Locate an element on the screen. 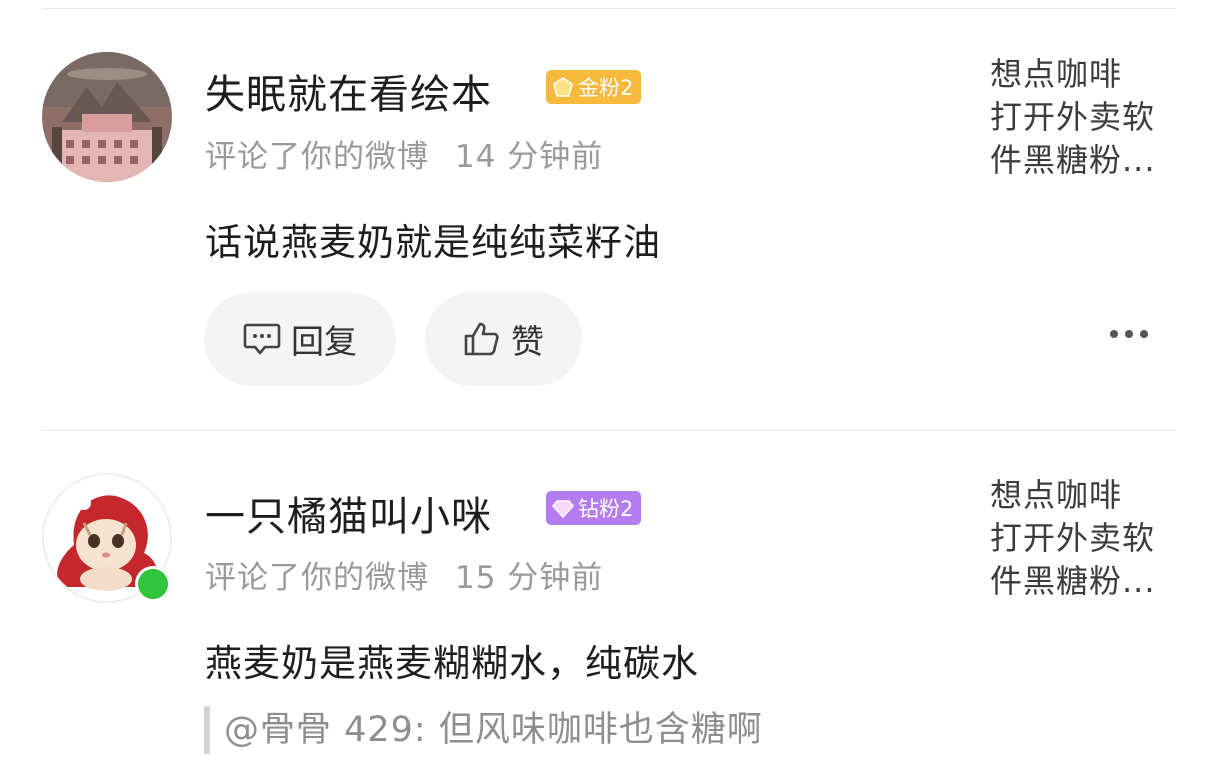  comment-meta: 评论了你的微博 15 分钟前 is located at coordinates (404, 574).